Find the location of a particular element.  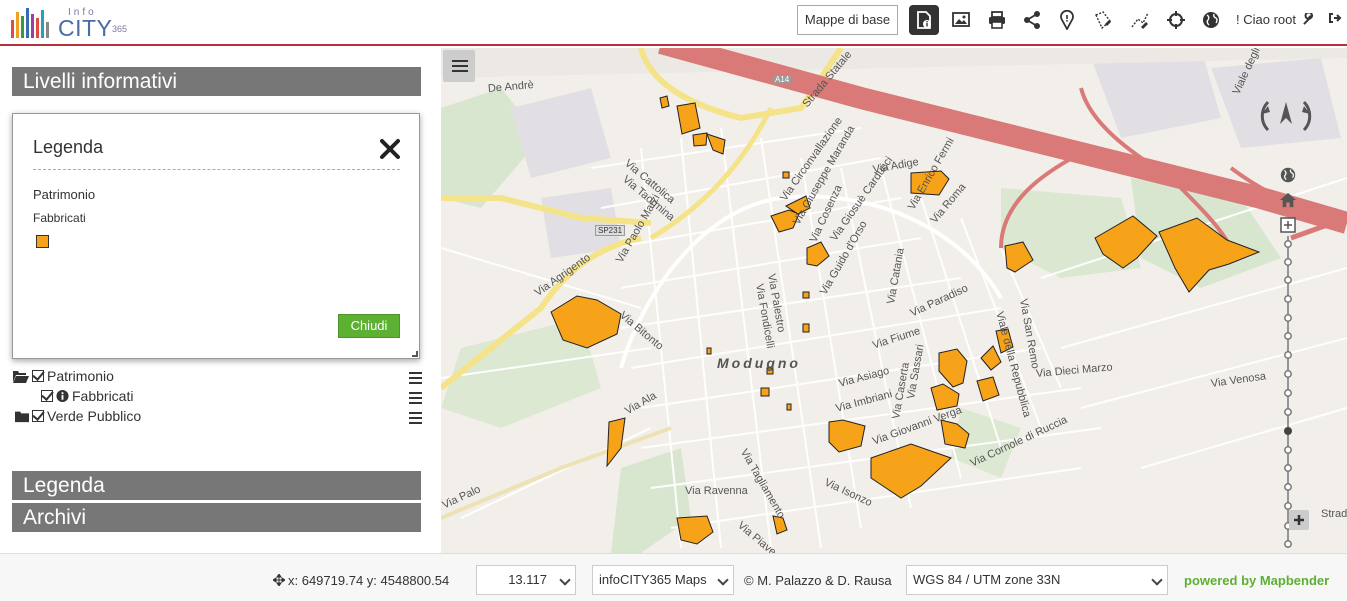

layers-panel-header: Livelli informativi is located at coordinates (216, 81).